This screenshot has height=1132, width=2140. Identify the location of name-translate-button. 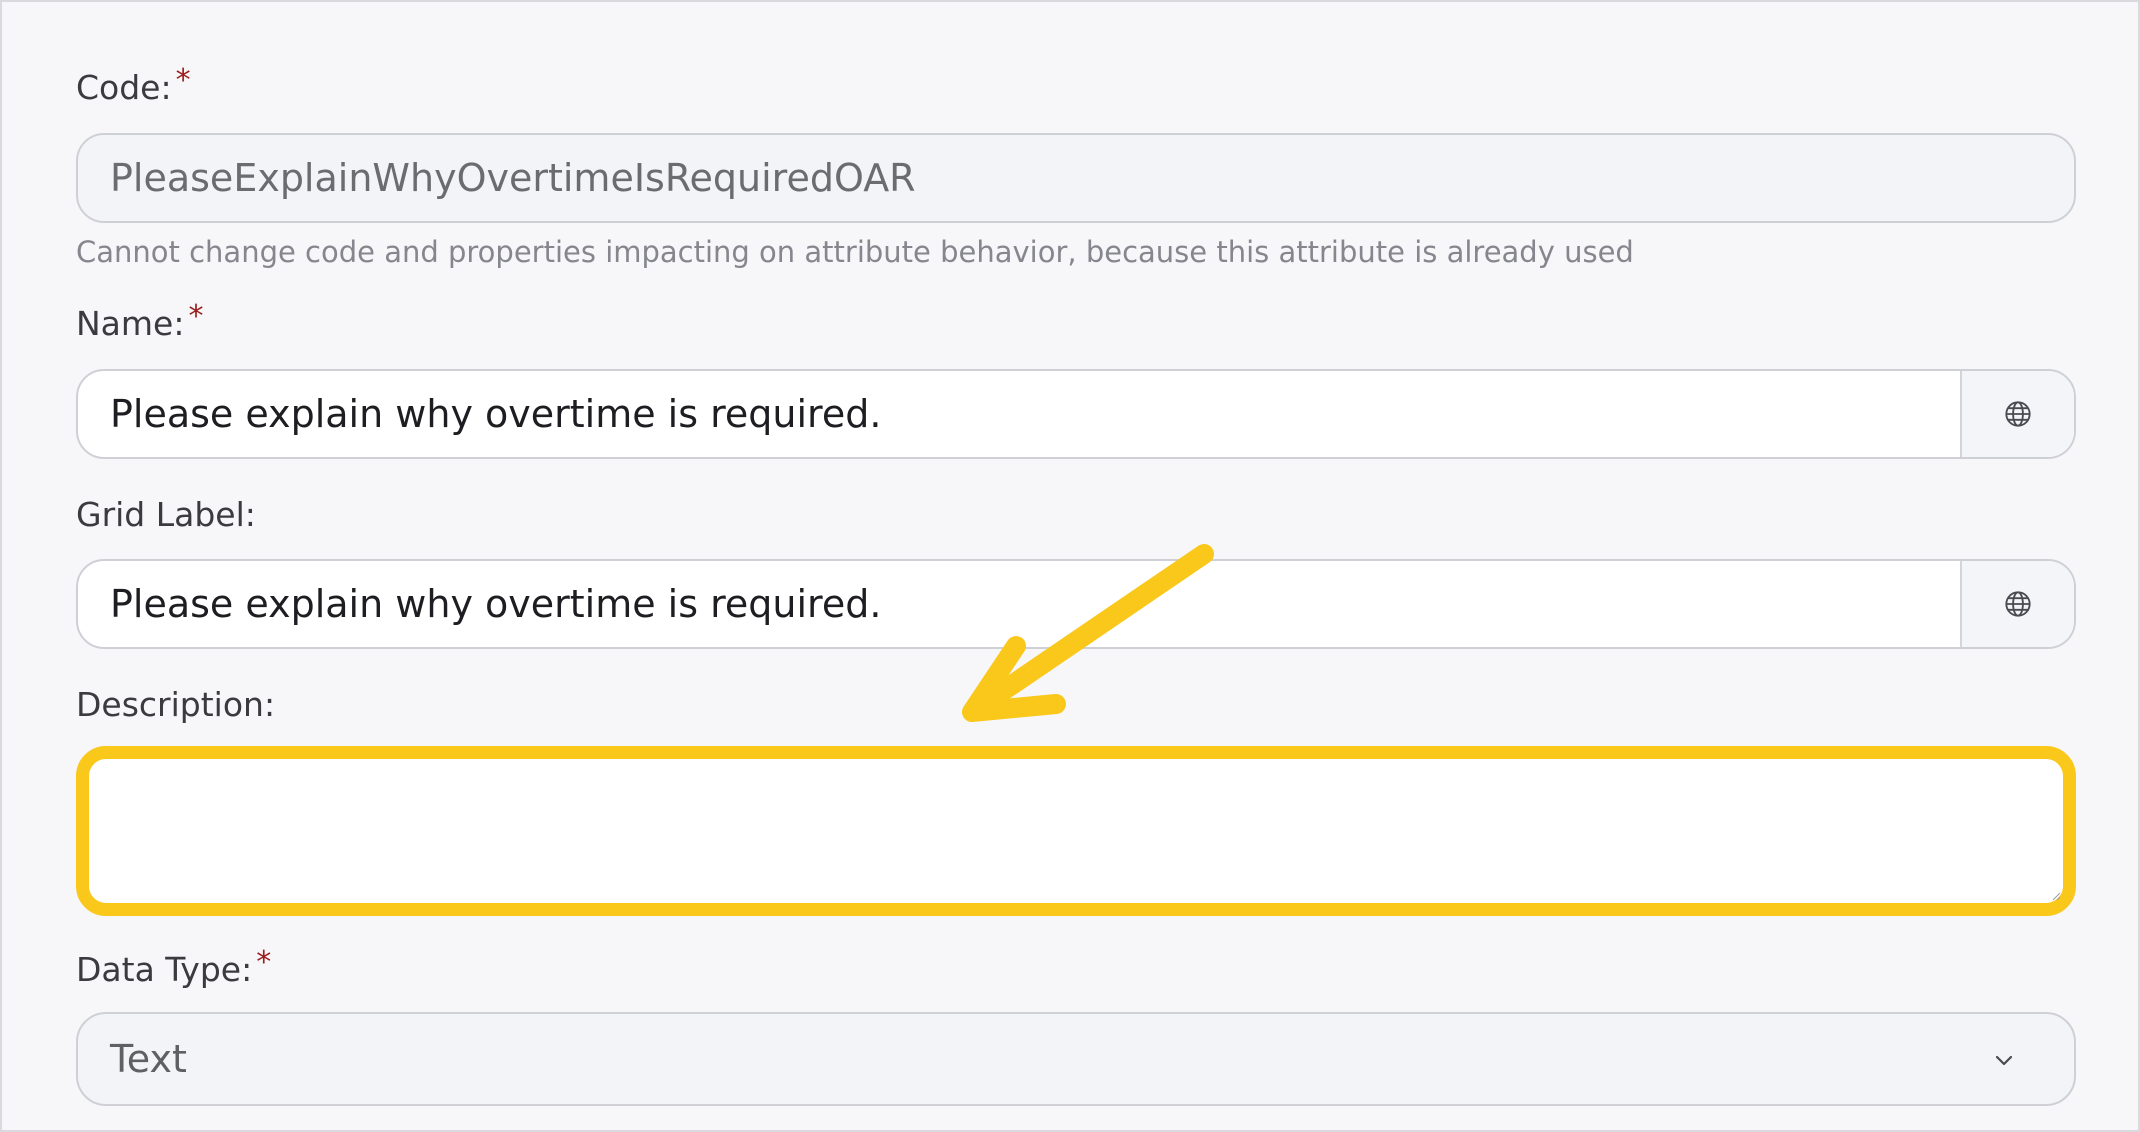
(2017, 414).